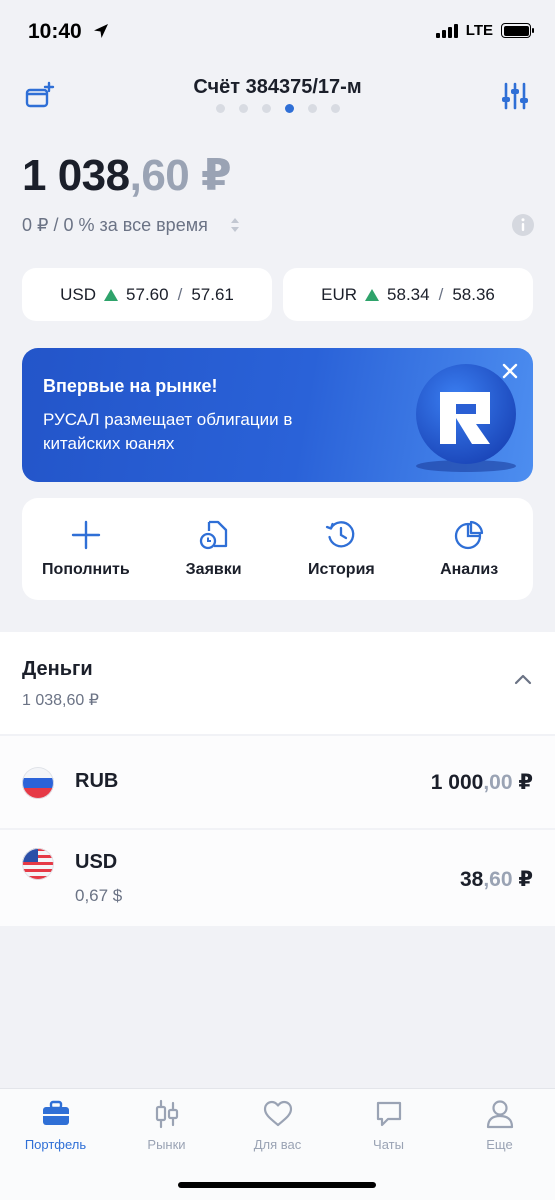  I want to click on chat-icon, so click(388, 1114).